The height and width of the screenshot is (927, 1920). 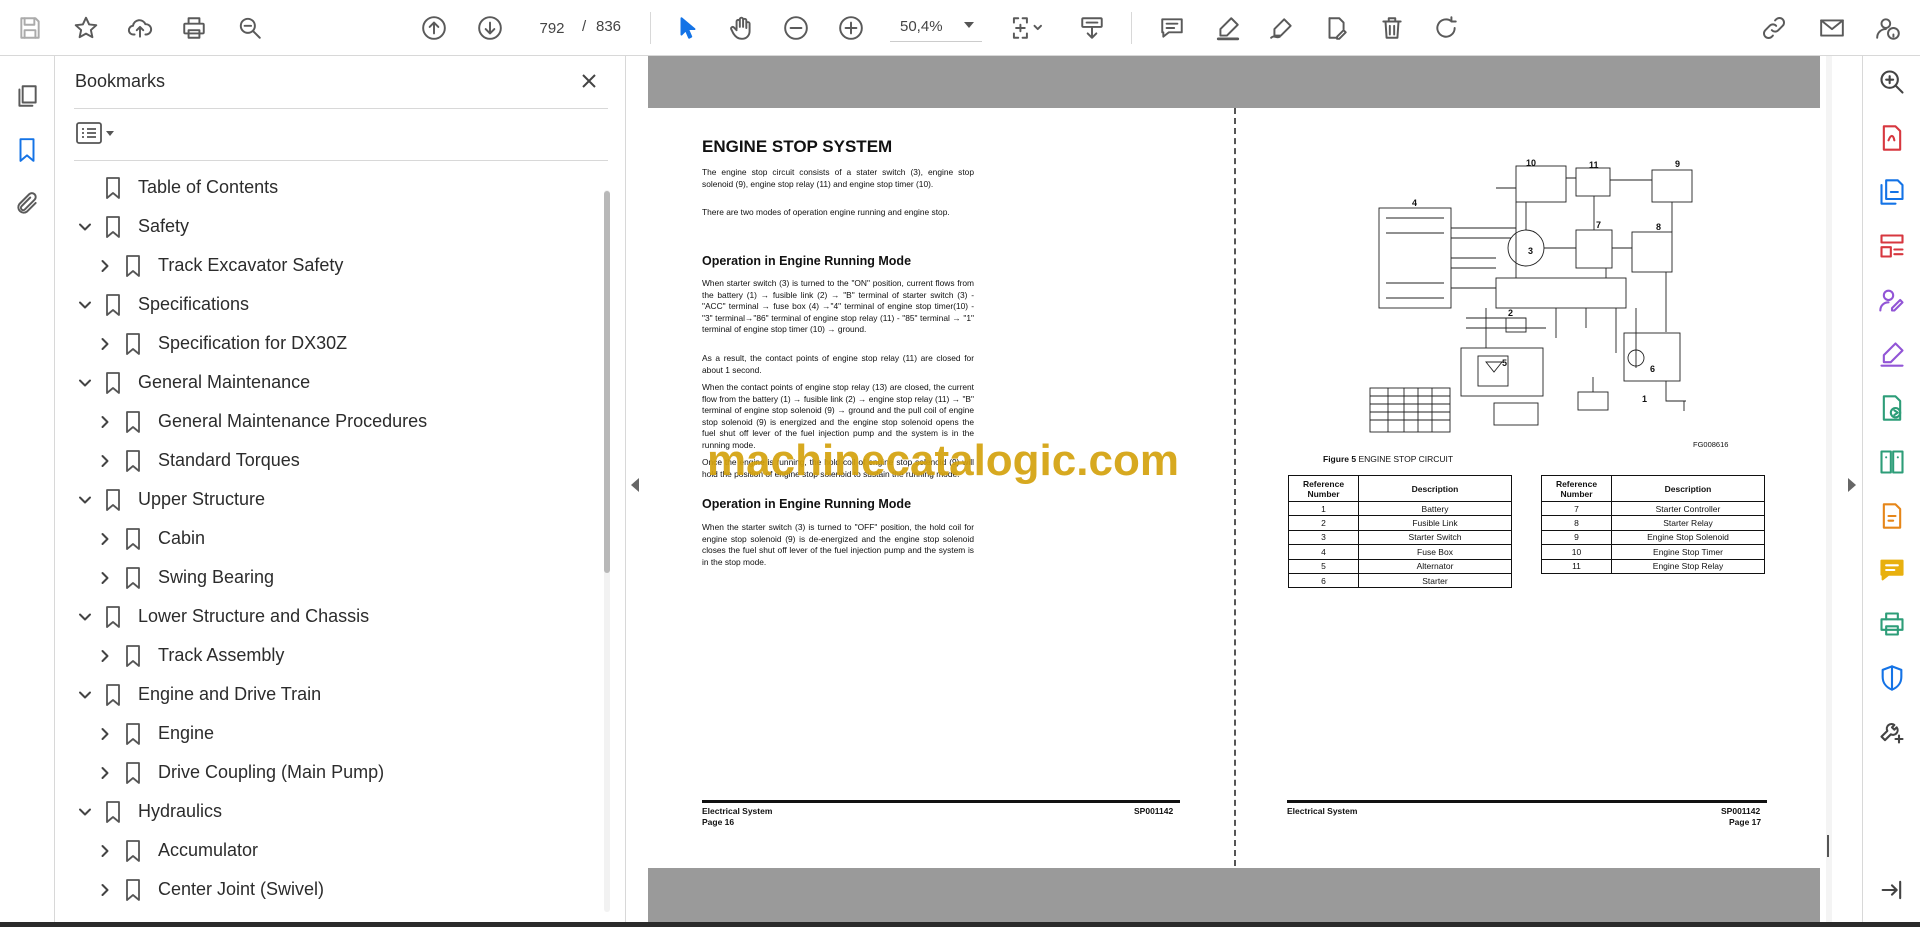 What do you see at coordinates (194, 28) in the screenshot?
I see `print-icon` at bounding box center [194, 28].